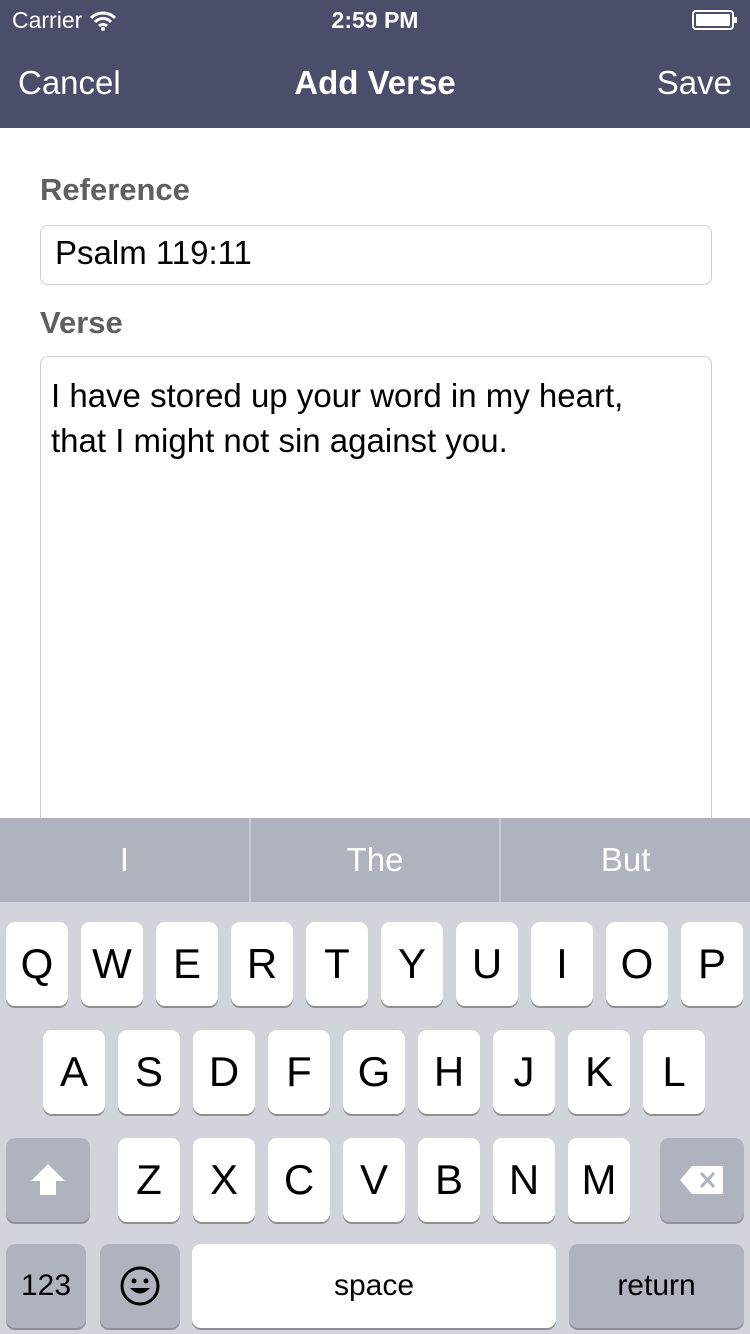  I want to click on shift-arrow-icon, so click(48, 1179).